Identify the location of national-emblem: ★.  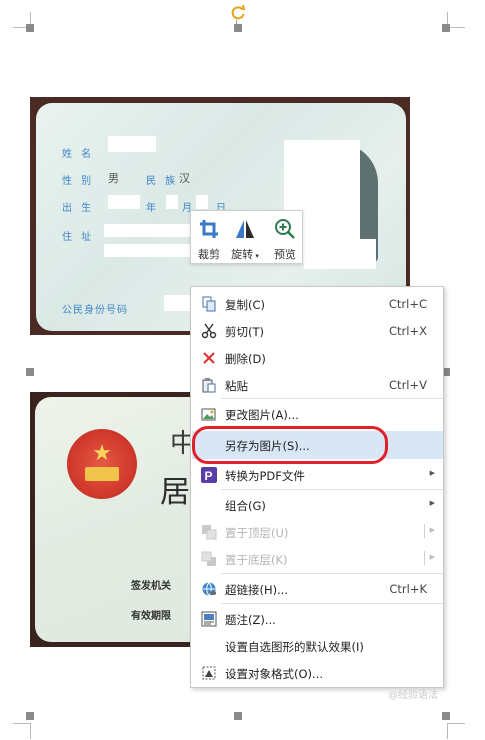
(102, 464).